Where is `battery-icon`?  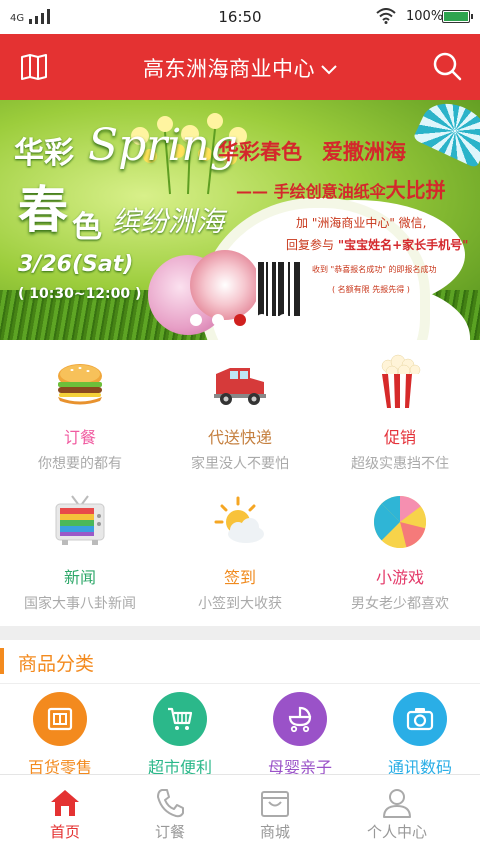 battery-icon is located at coordinates (457, 16).